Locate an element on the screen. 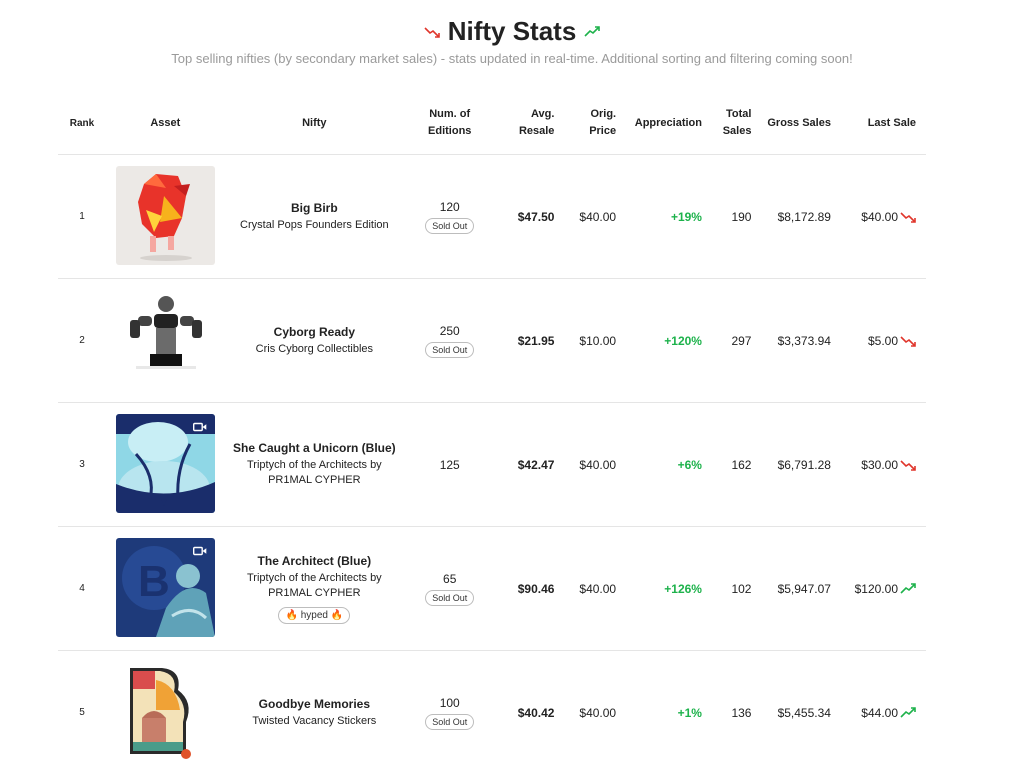 This screenshot has width=1024, height=774. rank-cell: 3 is located at coordinates (82, 465).